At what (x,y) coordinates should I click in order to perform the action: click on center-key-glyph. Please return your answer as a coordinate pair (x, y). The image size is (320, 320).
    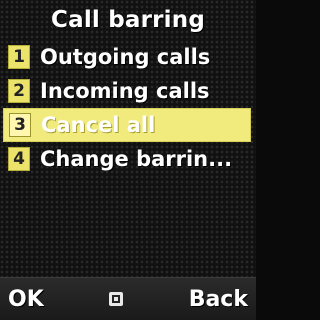
    Looking at the image, I should click on (116, 299).